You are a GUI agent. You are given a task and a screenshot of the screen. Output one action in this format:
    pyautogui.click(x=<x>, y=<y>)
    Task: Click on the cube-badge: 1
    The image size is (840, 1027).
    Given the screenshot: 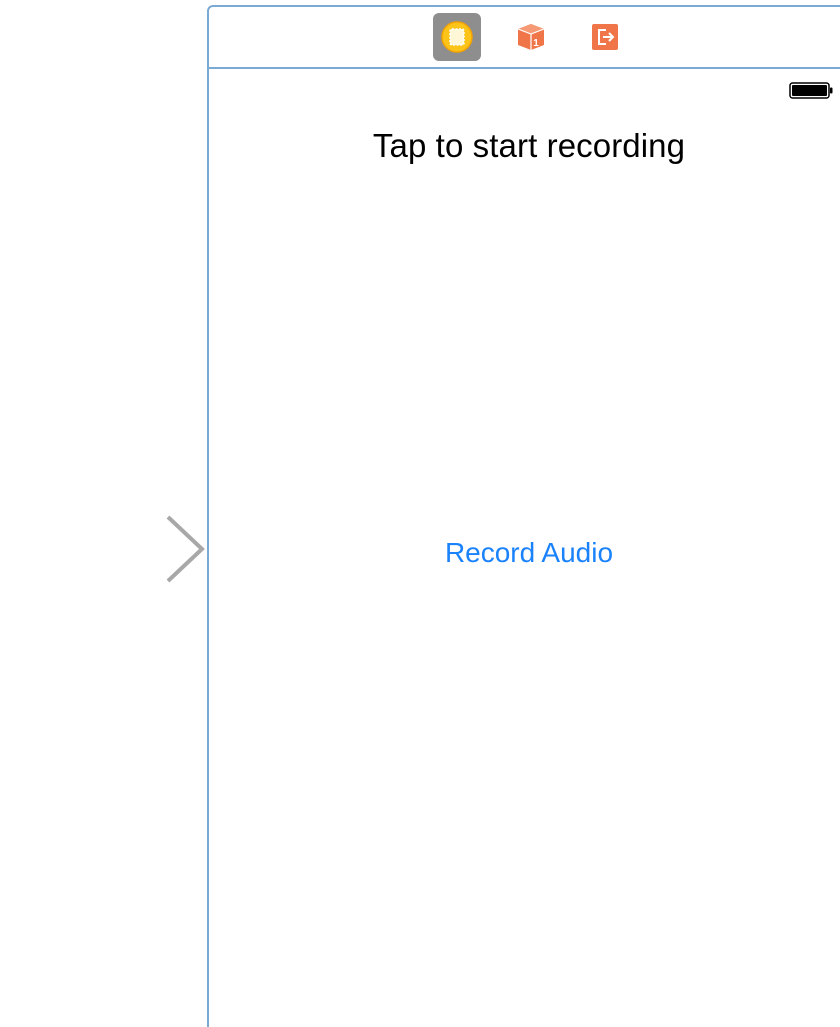 What is the action you would take?
    pyautogui.click(x=536, y=43)
    